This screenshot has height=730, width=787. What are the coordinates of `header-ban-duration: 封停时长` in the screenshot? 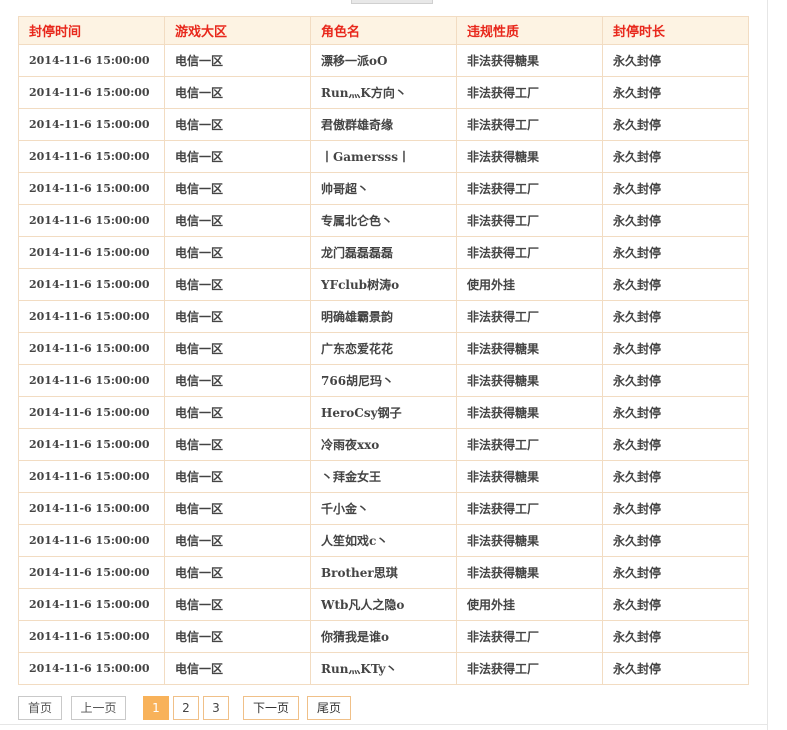 It's located at (675, 30).